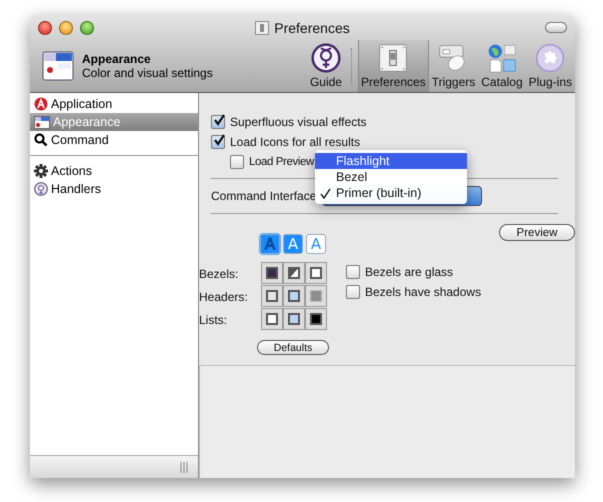  I want to click on toolbar-button: Guide, so click(325, 66).